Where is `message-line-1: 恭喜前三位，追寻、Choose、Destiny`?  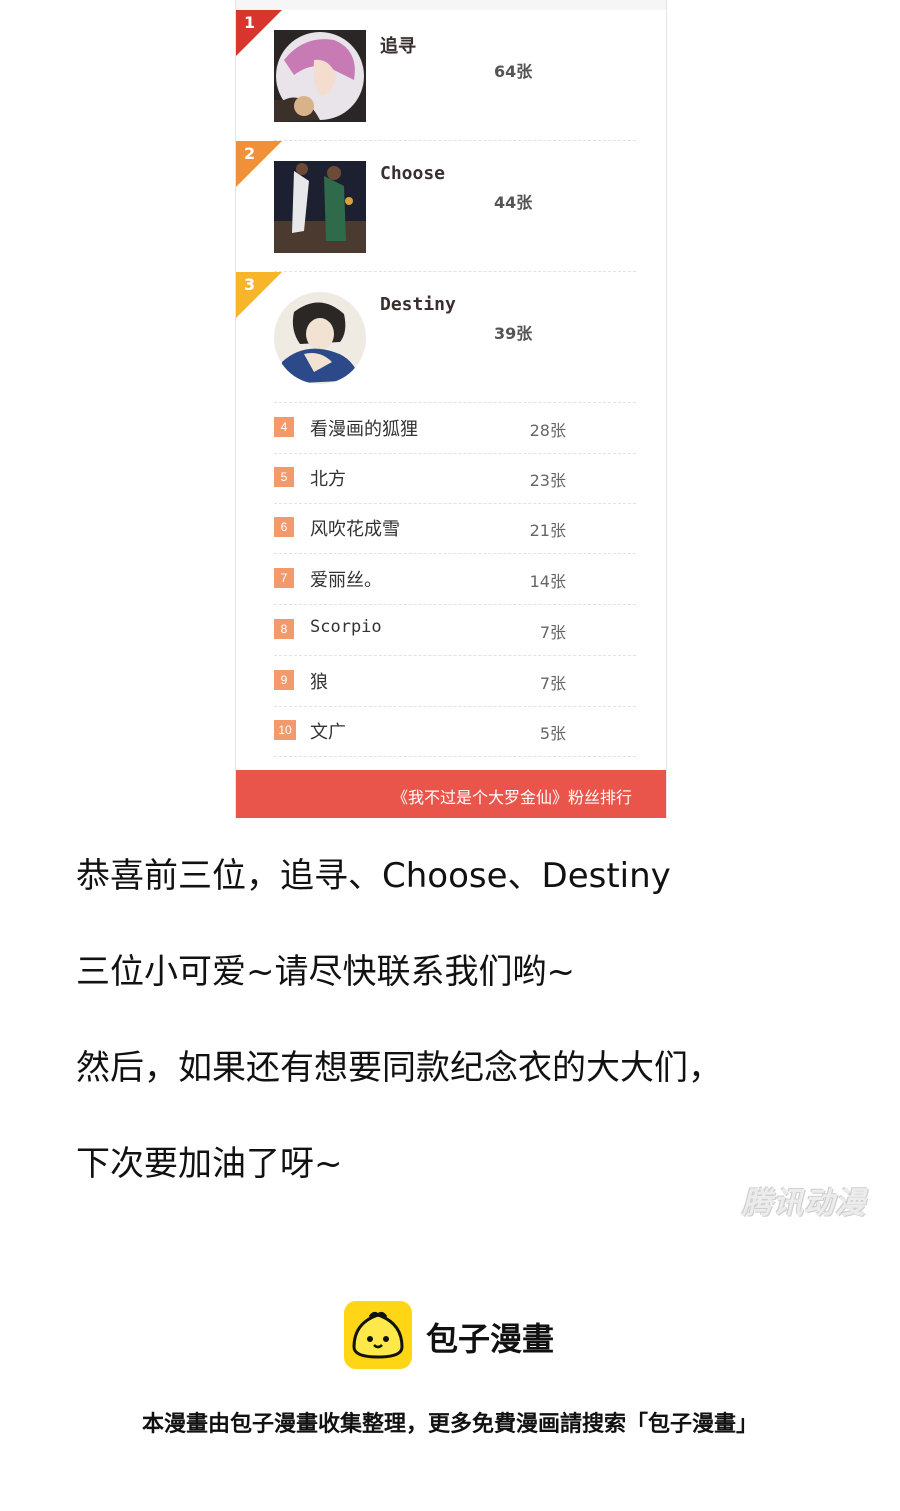 message-line-1: 恭喜前三位，追寻、Choose、Destiny is located at coordinates (373, 876).